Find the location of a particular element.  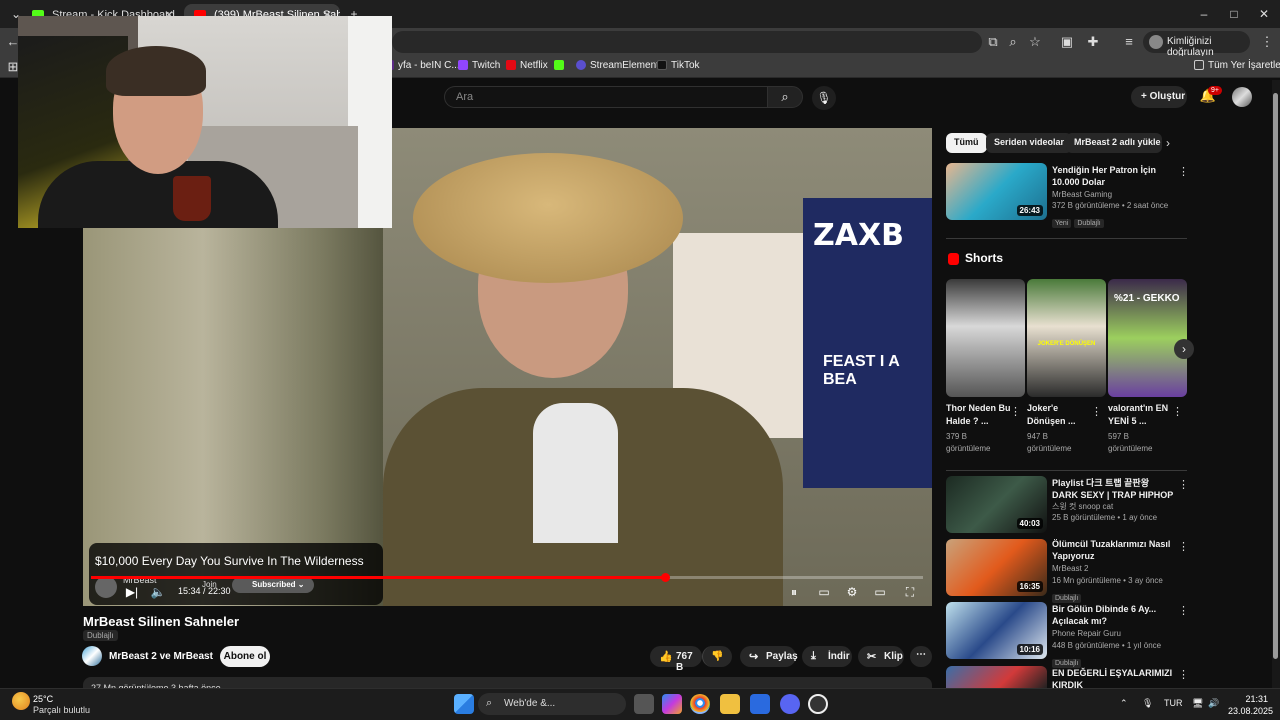

video-title: EN DEĞERLİ EŞYALARIMIZI KIRDIK is located at coordinates (1114, 677).